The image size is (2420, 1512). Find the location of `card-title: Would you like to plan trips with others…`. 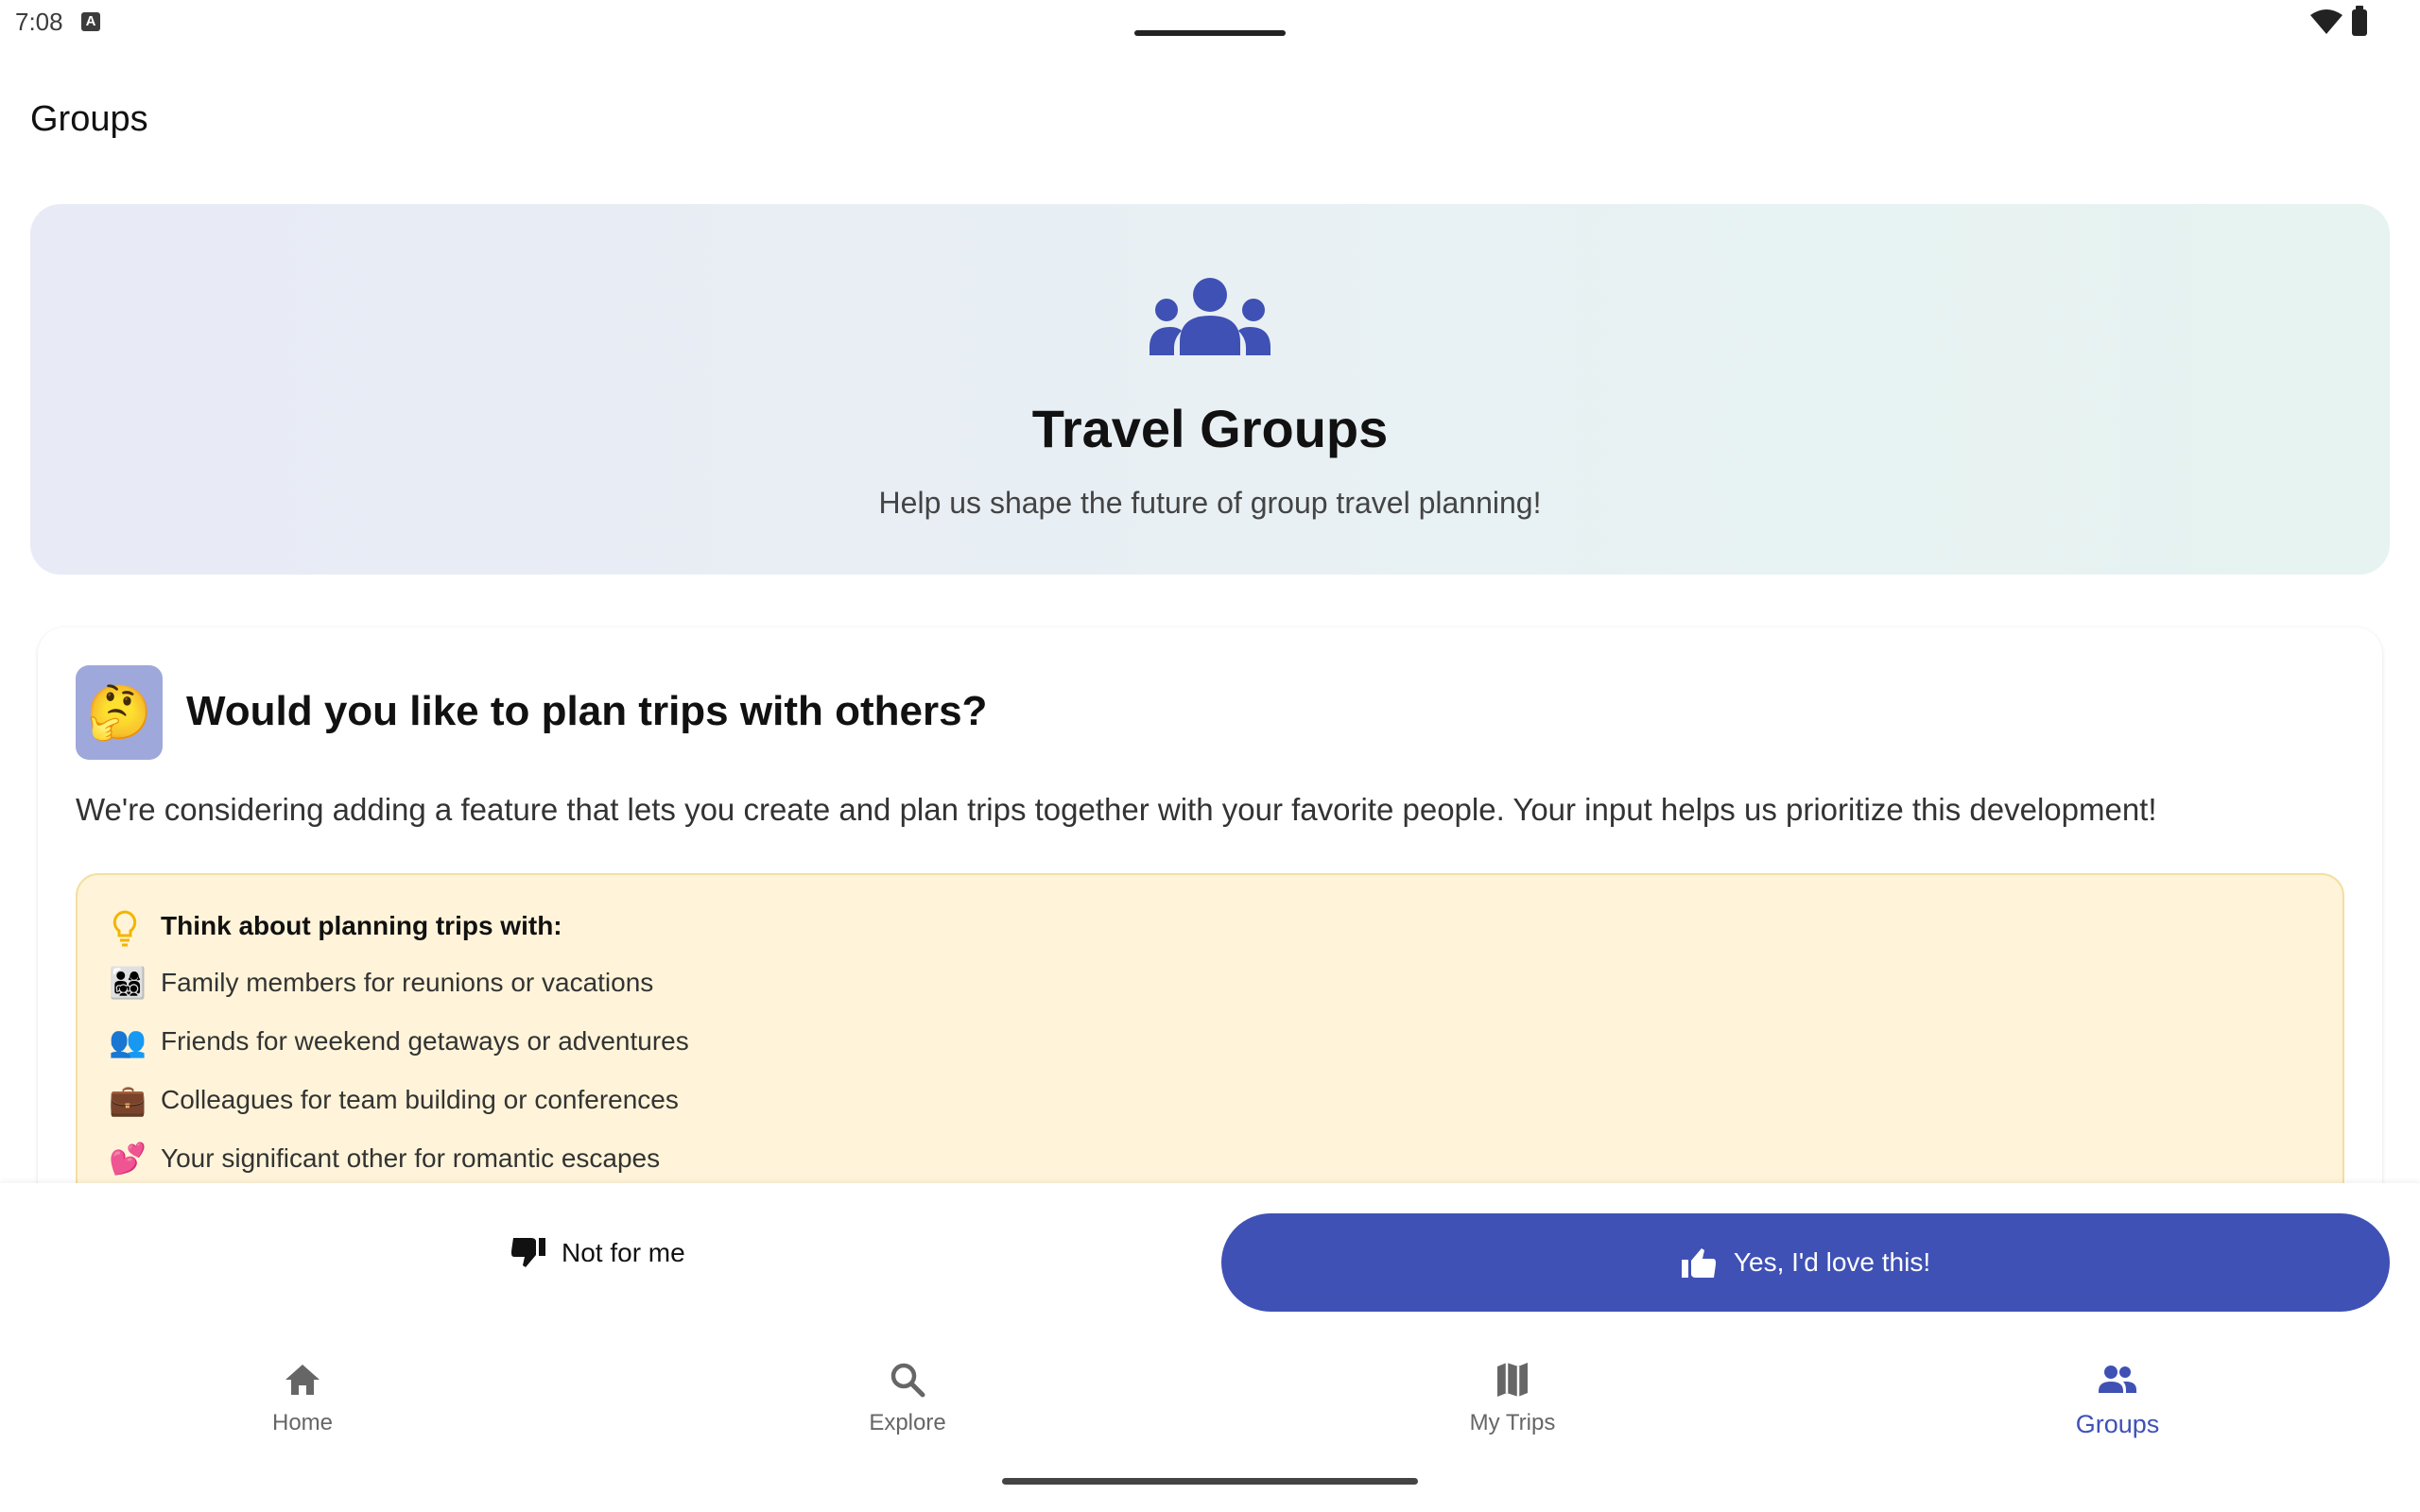

card-title: Would you like to plan trips with others… is located at coordinates (587, 711).